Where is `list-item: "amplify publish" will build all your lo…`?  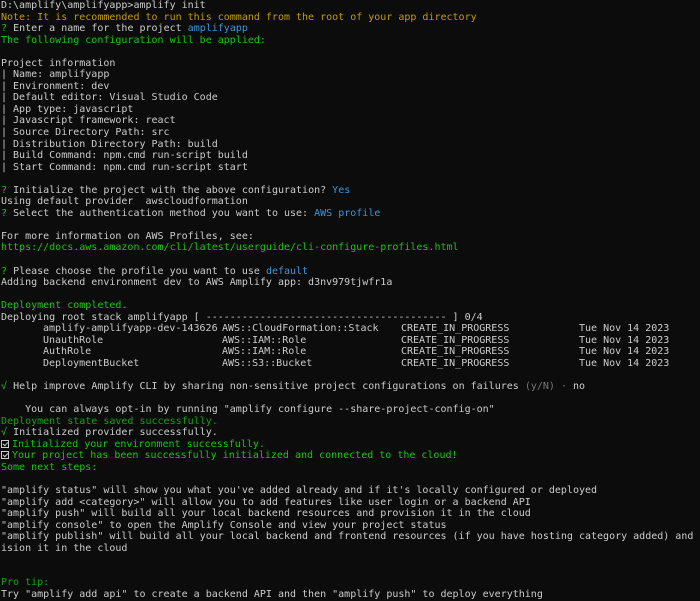
list-item: "amplify publish" will build all your lo… is located at coordinates (350, 537).